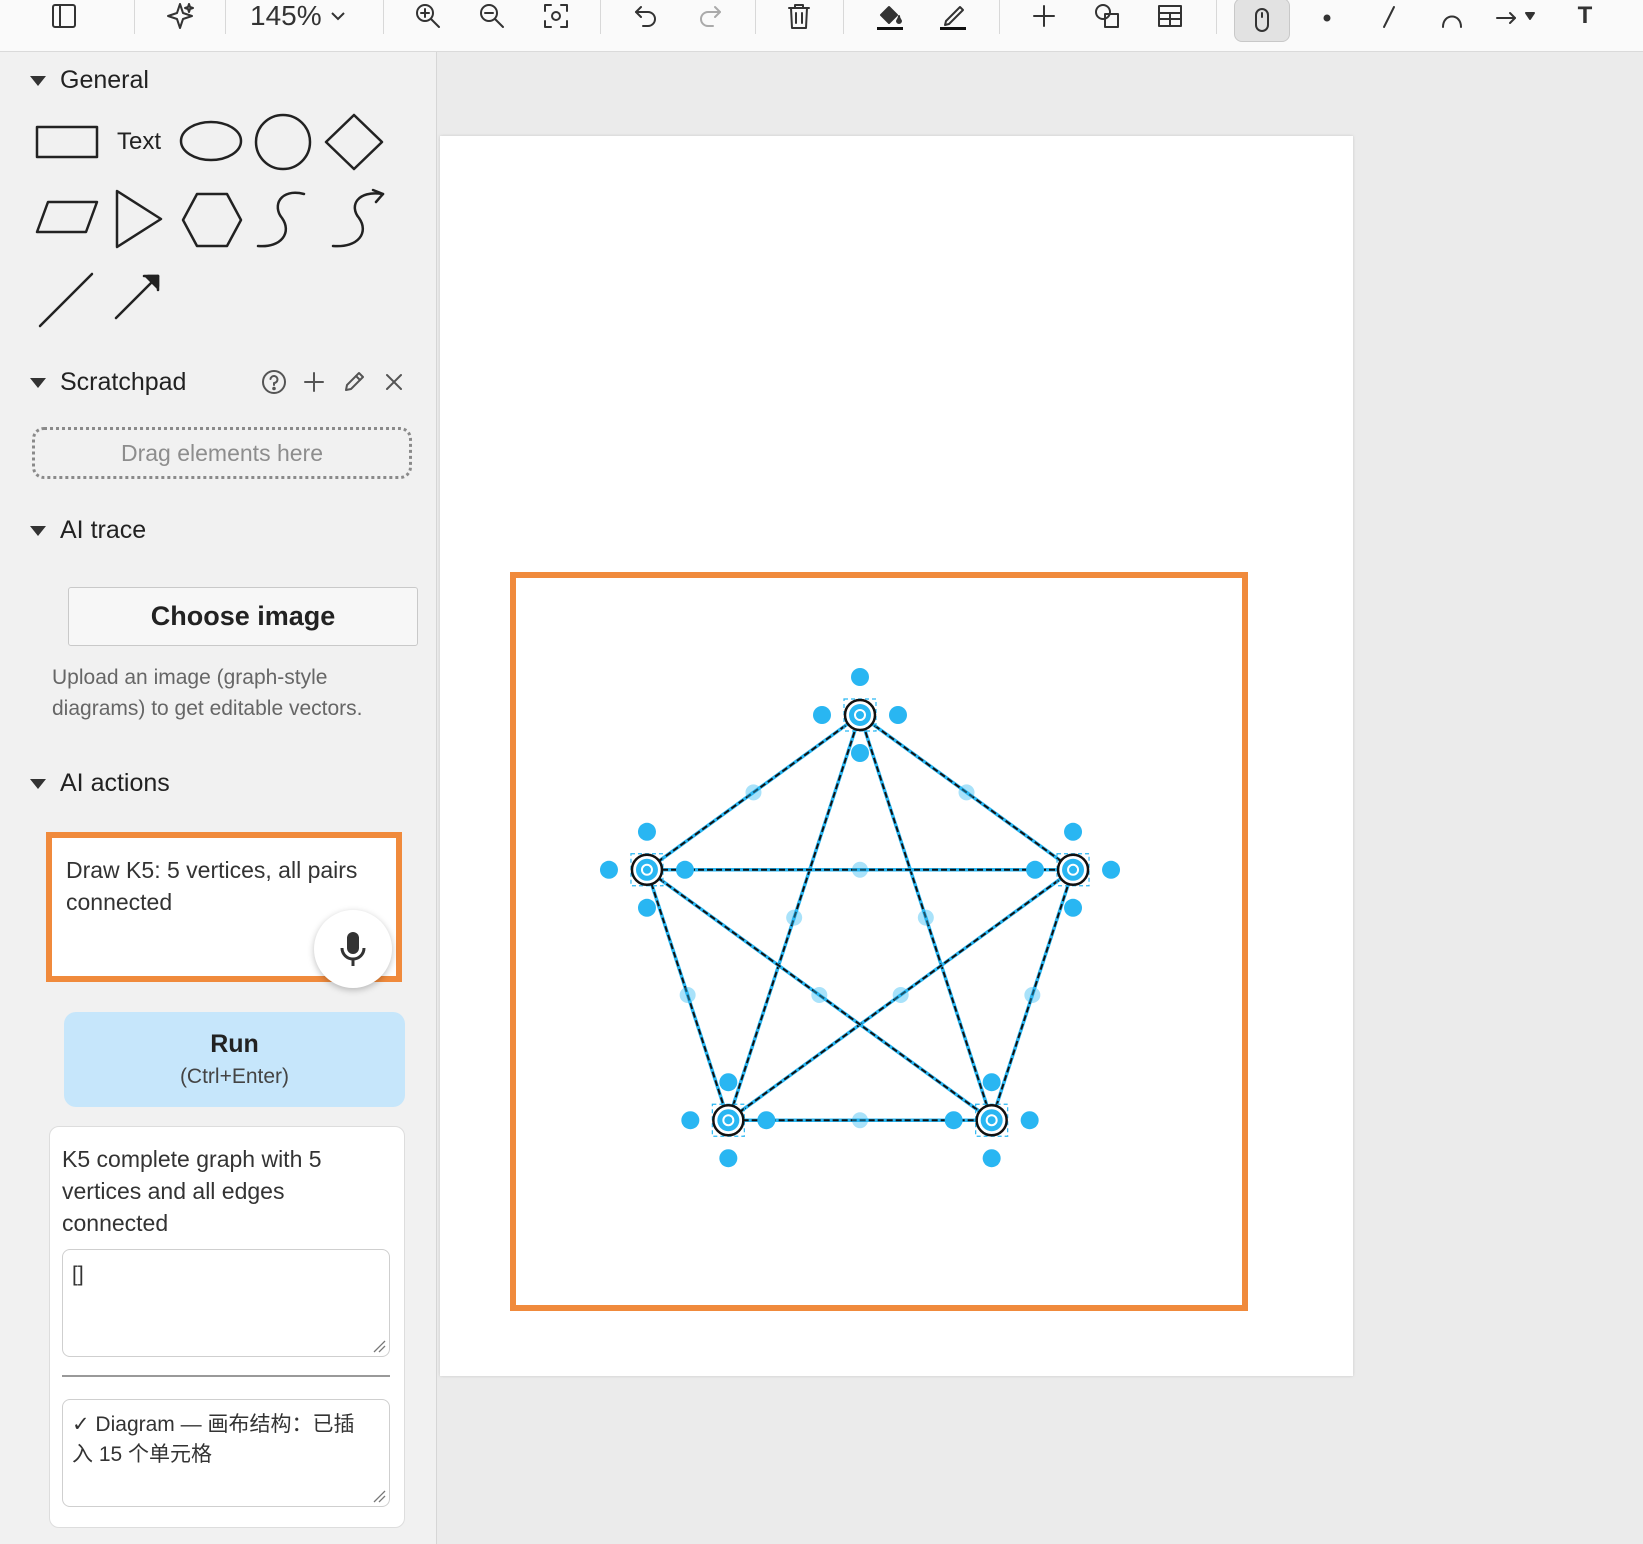 This screenshot has width=1643, height=1544. I want to click on graph-edges, so click(860, 917).